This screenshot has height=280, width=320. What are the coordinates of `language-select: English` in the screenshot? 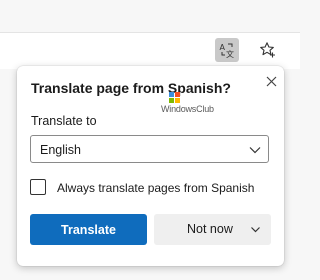 It's located at (149, 149).